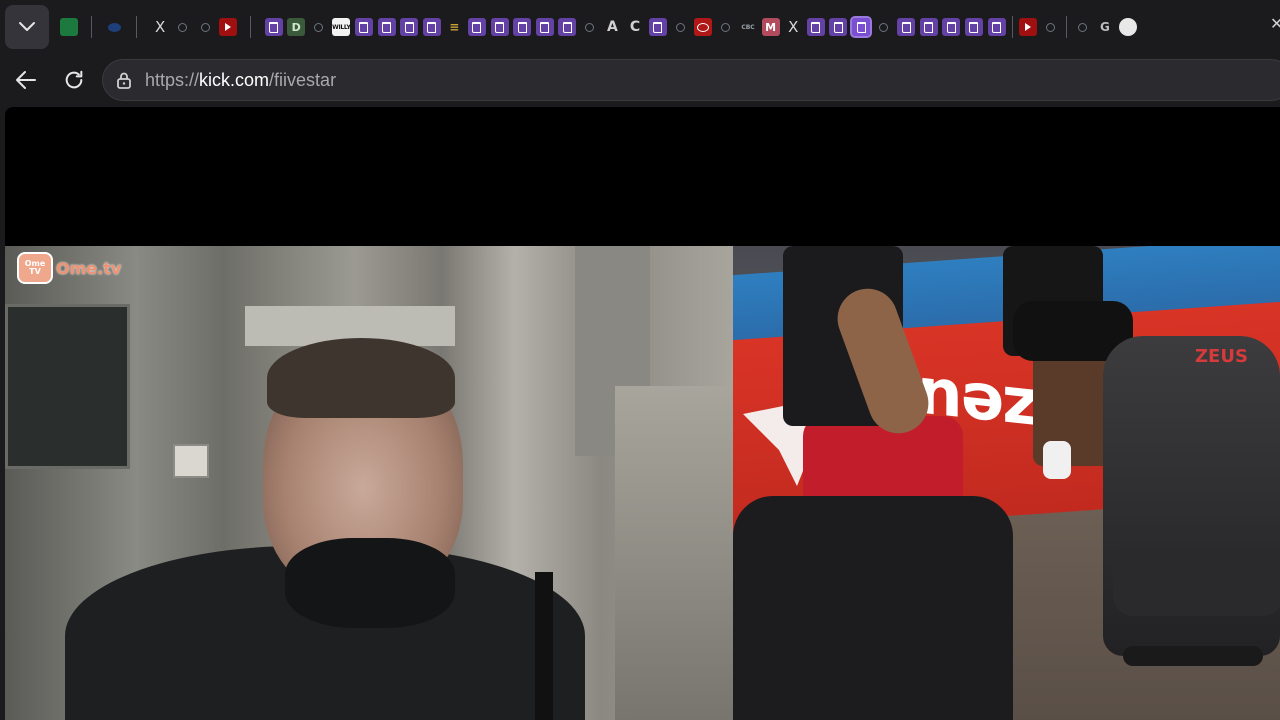 The image size is (1280, 720). I want to click on reload-icon, so click(74, 79).